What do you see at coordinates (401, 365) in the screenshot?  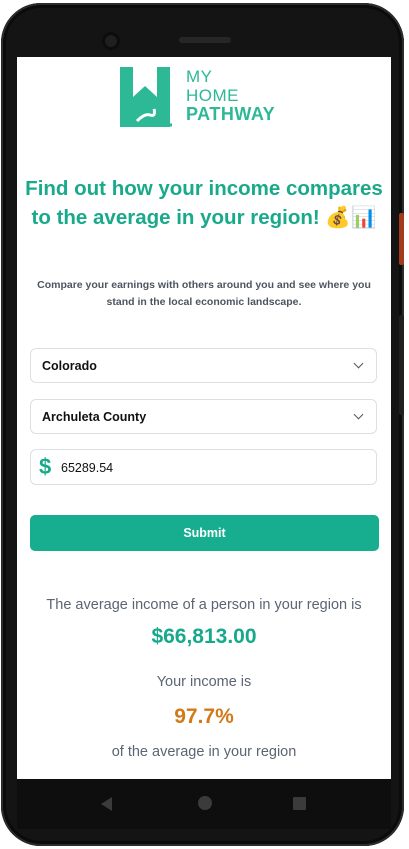 I see `volume-button` at bounding box center [401, 365].